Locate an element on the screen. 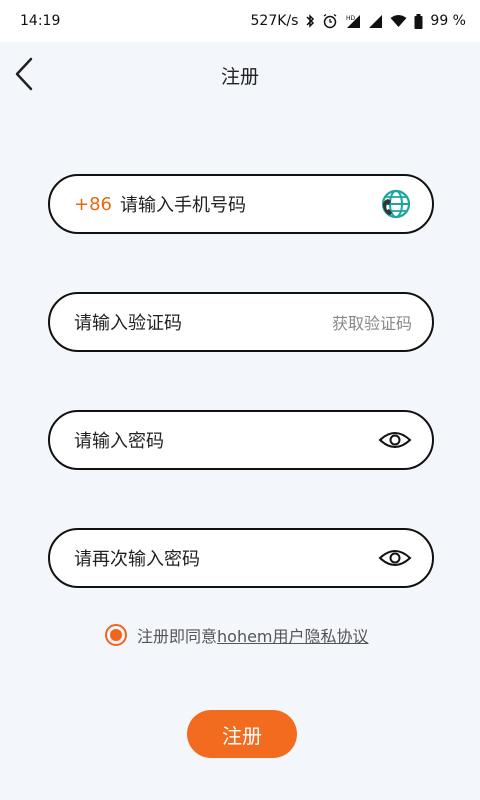  globe-phone-icon is located at coordinates (396, 204).